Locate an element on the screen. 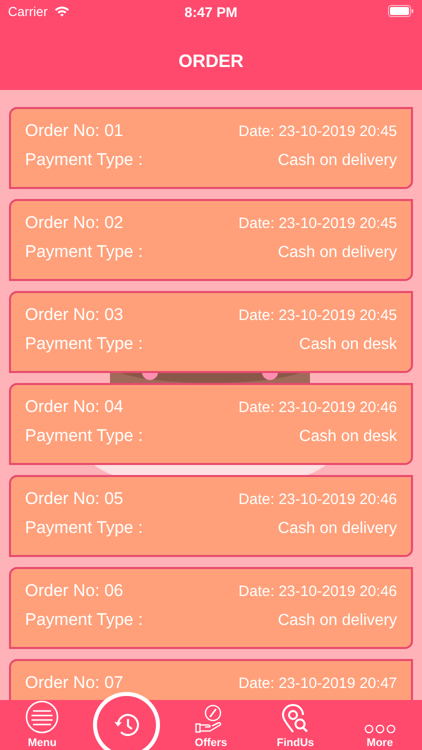 Image resolution: width=422 pixels, height=750 pixels. order-number: Order No: 07 is located at coordinates (74, 683).